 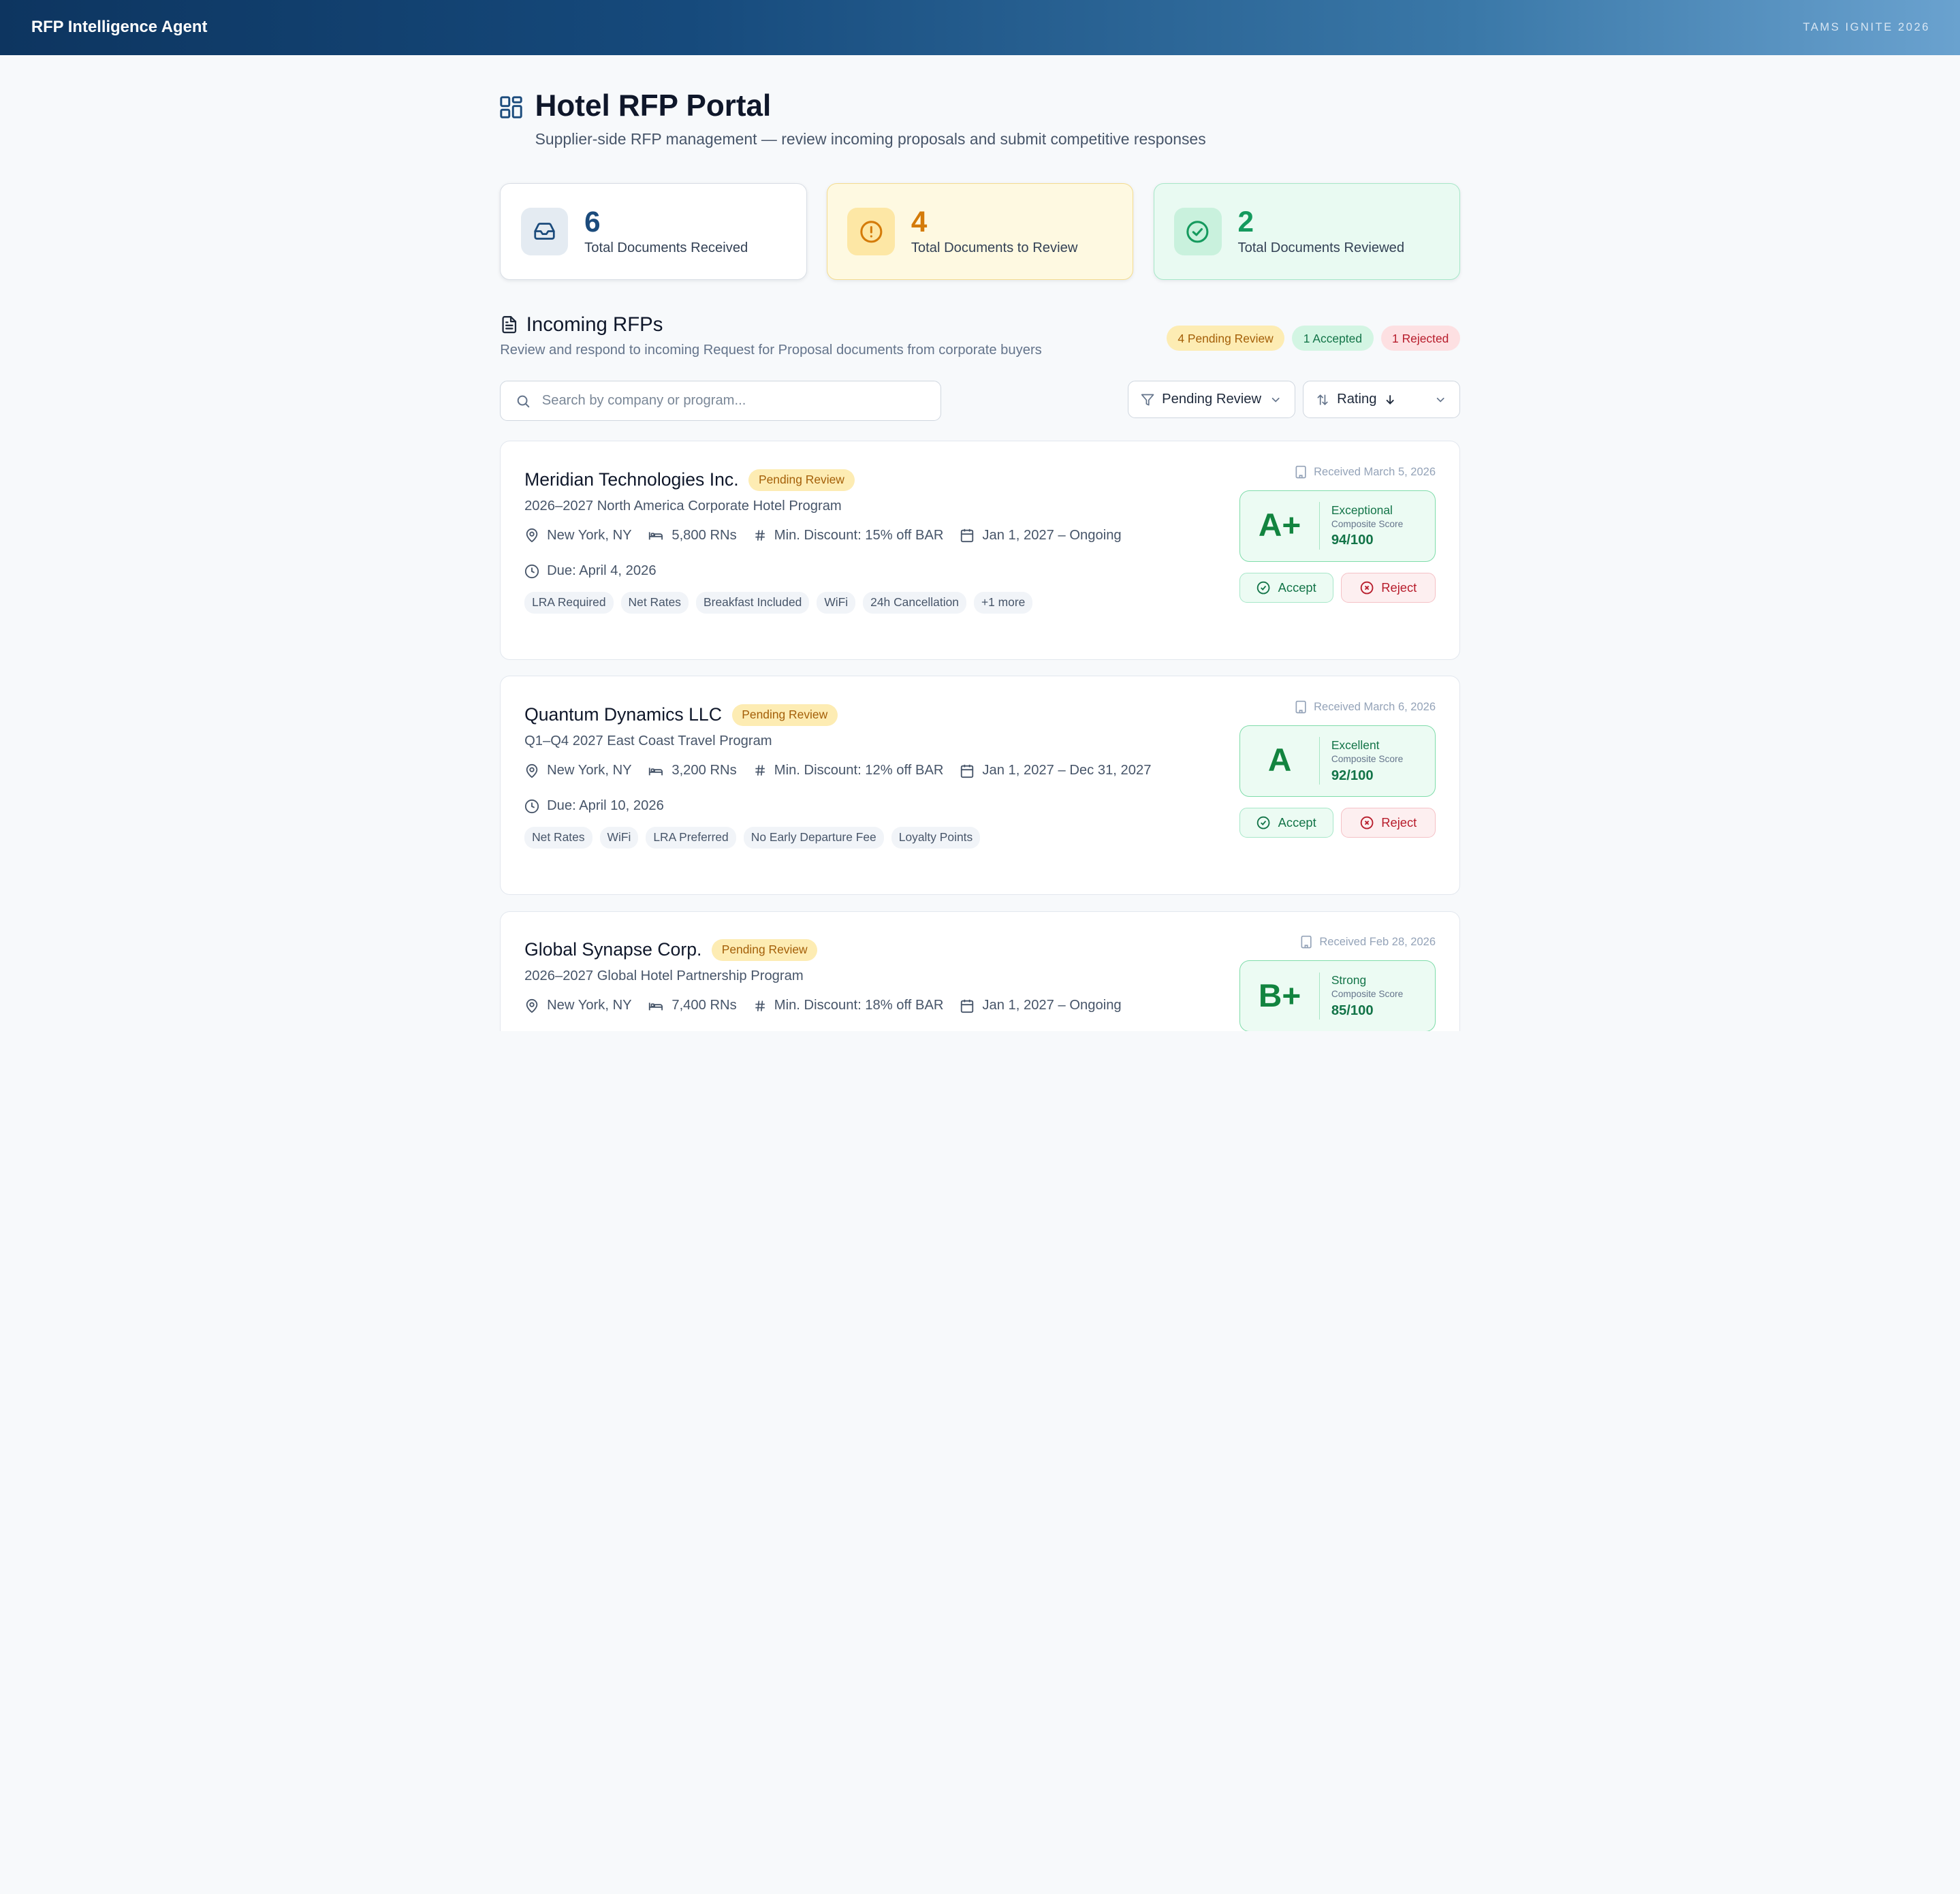 I want to click on search-box, so click(x=721, y=401).